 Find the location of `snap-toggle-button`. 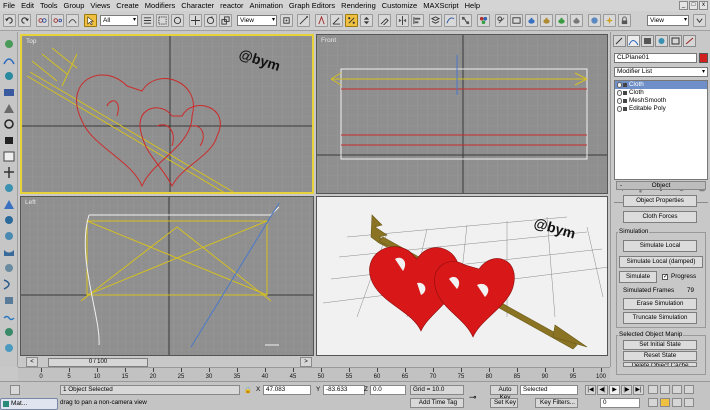

snap-toggle-button is located at coordinates (321, 20).